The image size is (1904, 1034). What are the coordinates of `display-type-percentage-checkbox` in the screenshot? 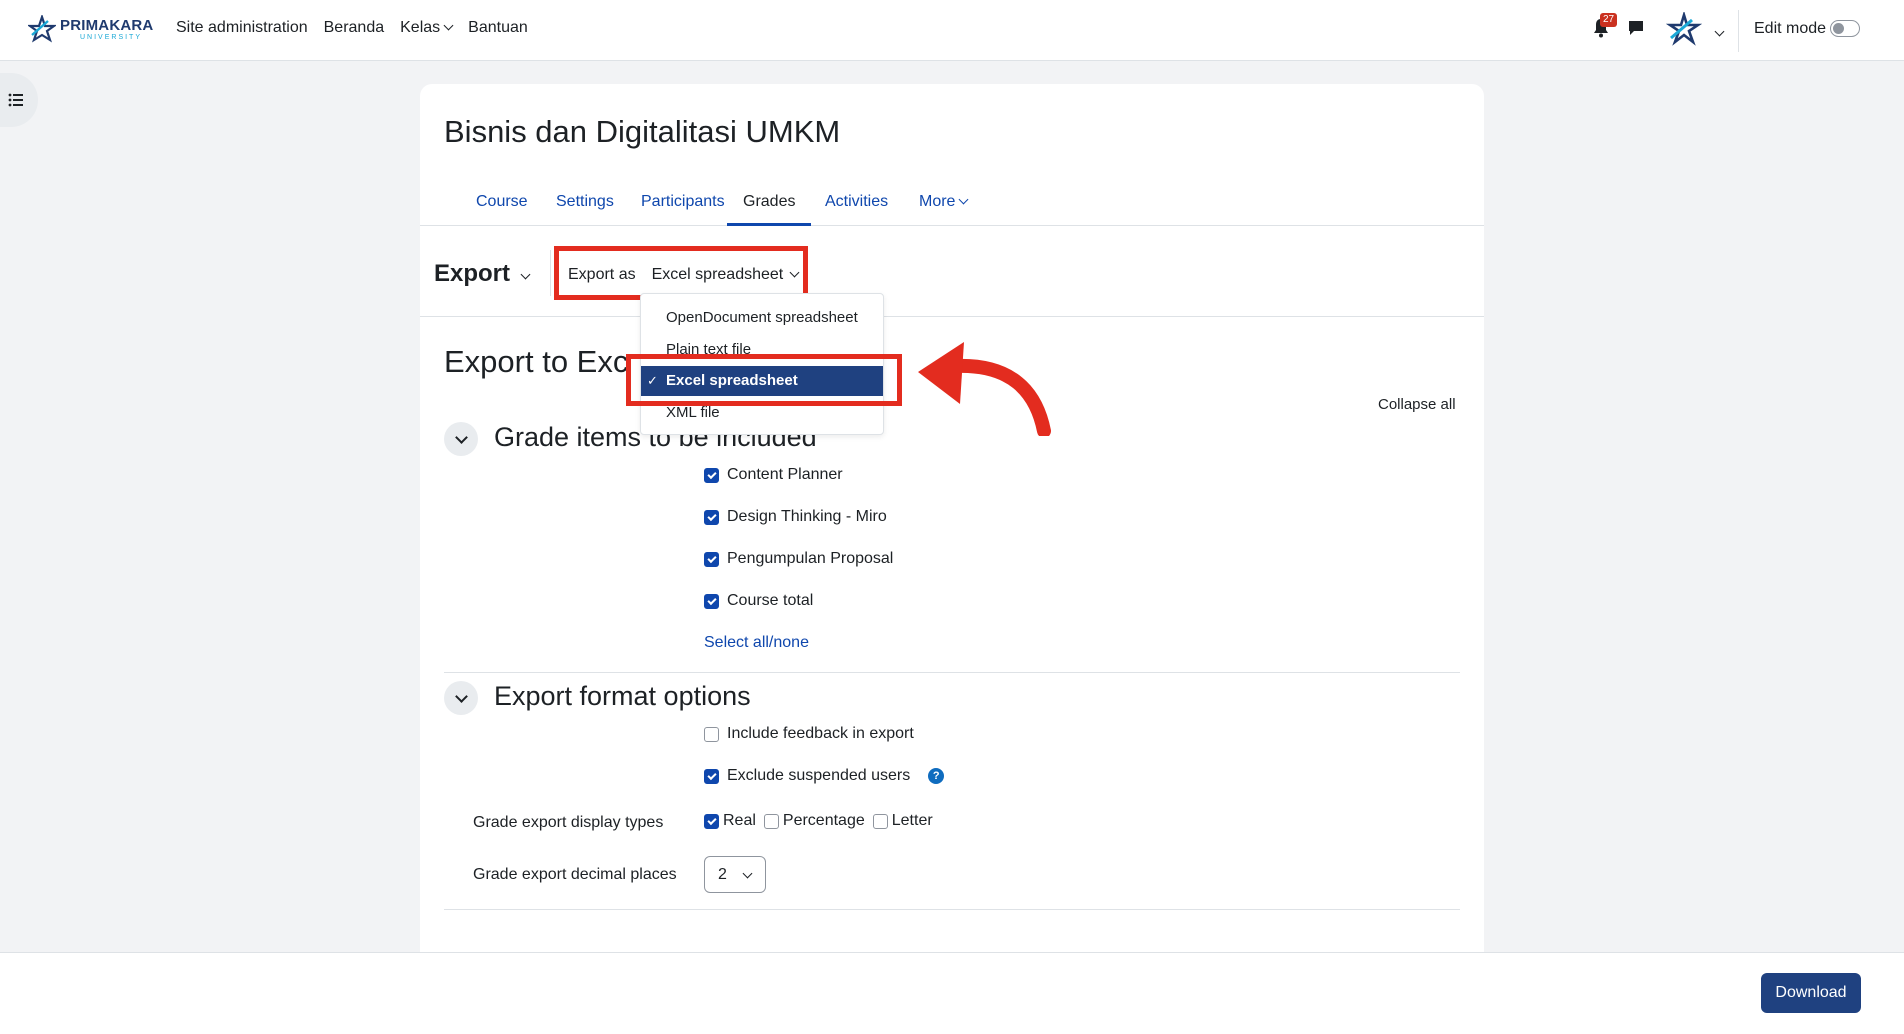 It's located at (771, 821).